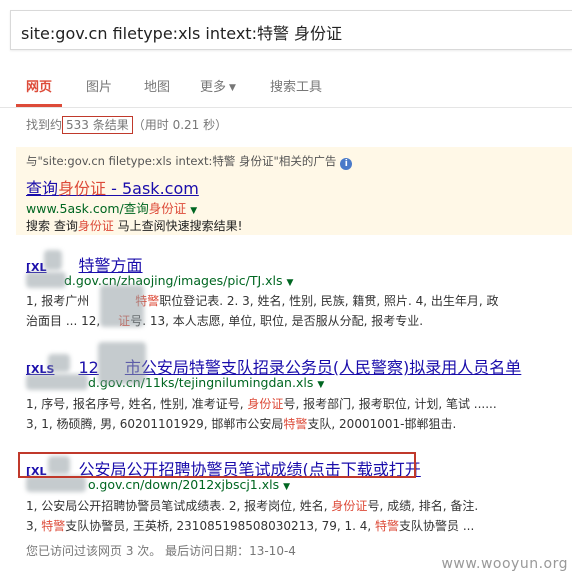  Describe the element at coordinates (97, 125) in the screenshot. I see `result-count: 533 条结果` at that location.